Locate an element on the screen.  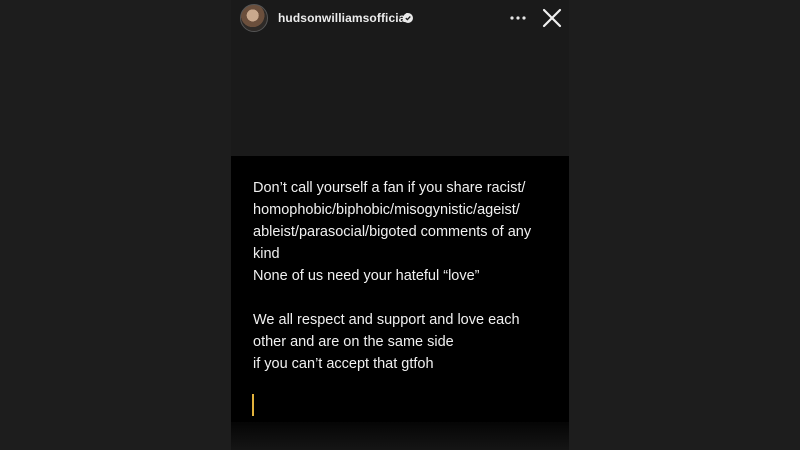
story-header: hudsonwilliamsofficial is located at coordinates (405, 18).